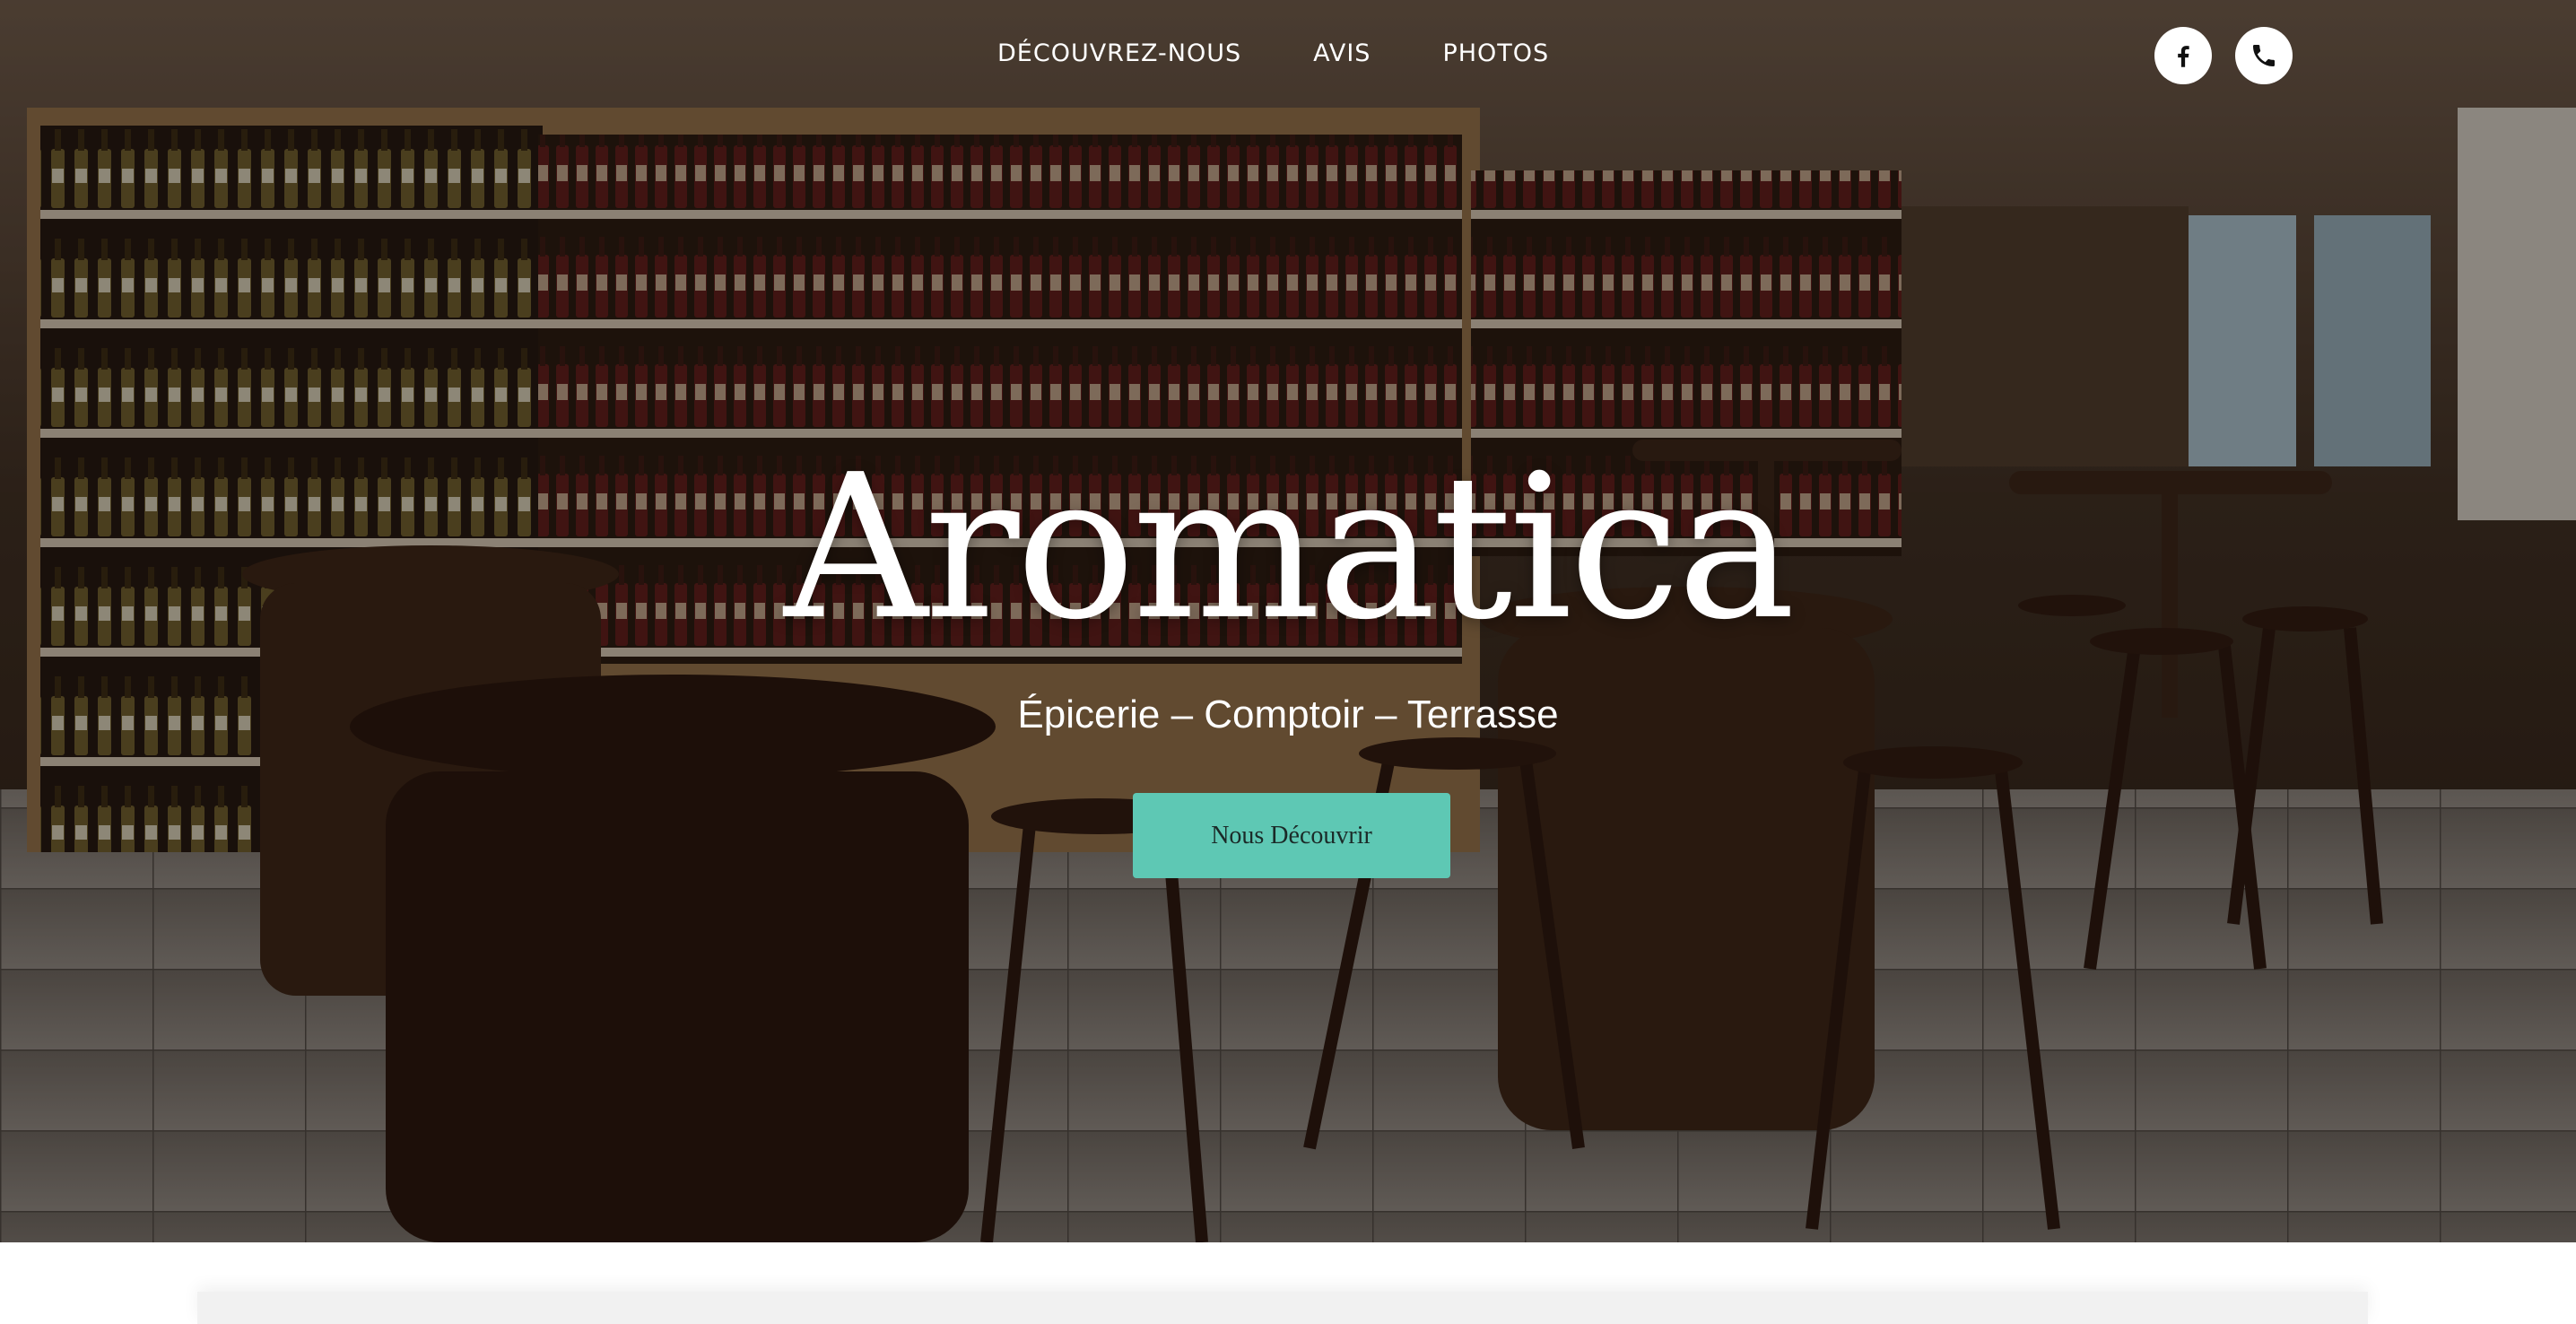 This screenshot has height=1324, width=2576. Describe the element at coordinates (1495, 53) in the screenshot. I see `nav-link-photos: PHOTOS` at that location.